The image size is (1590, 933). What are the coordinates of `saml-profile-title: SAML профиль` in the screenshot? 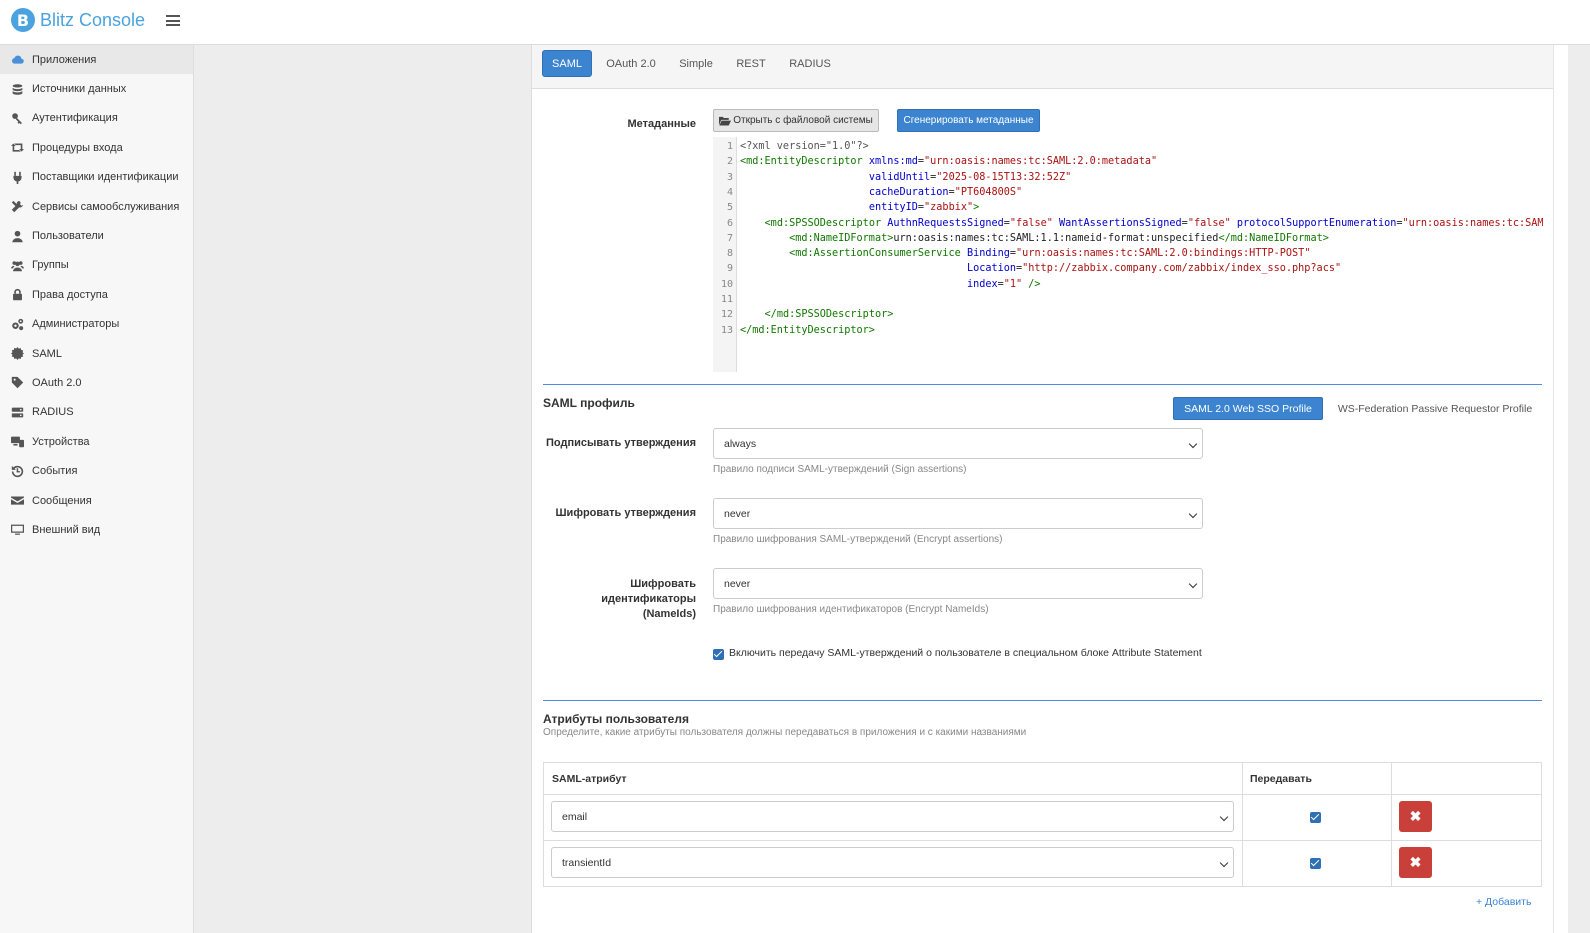 It's located at (589, 403).